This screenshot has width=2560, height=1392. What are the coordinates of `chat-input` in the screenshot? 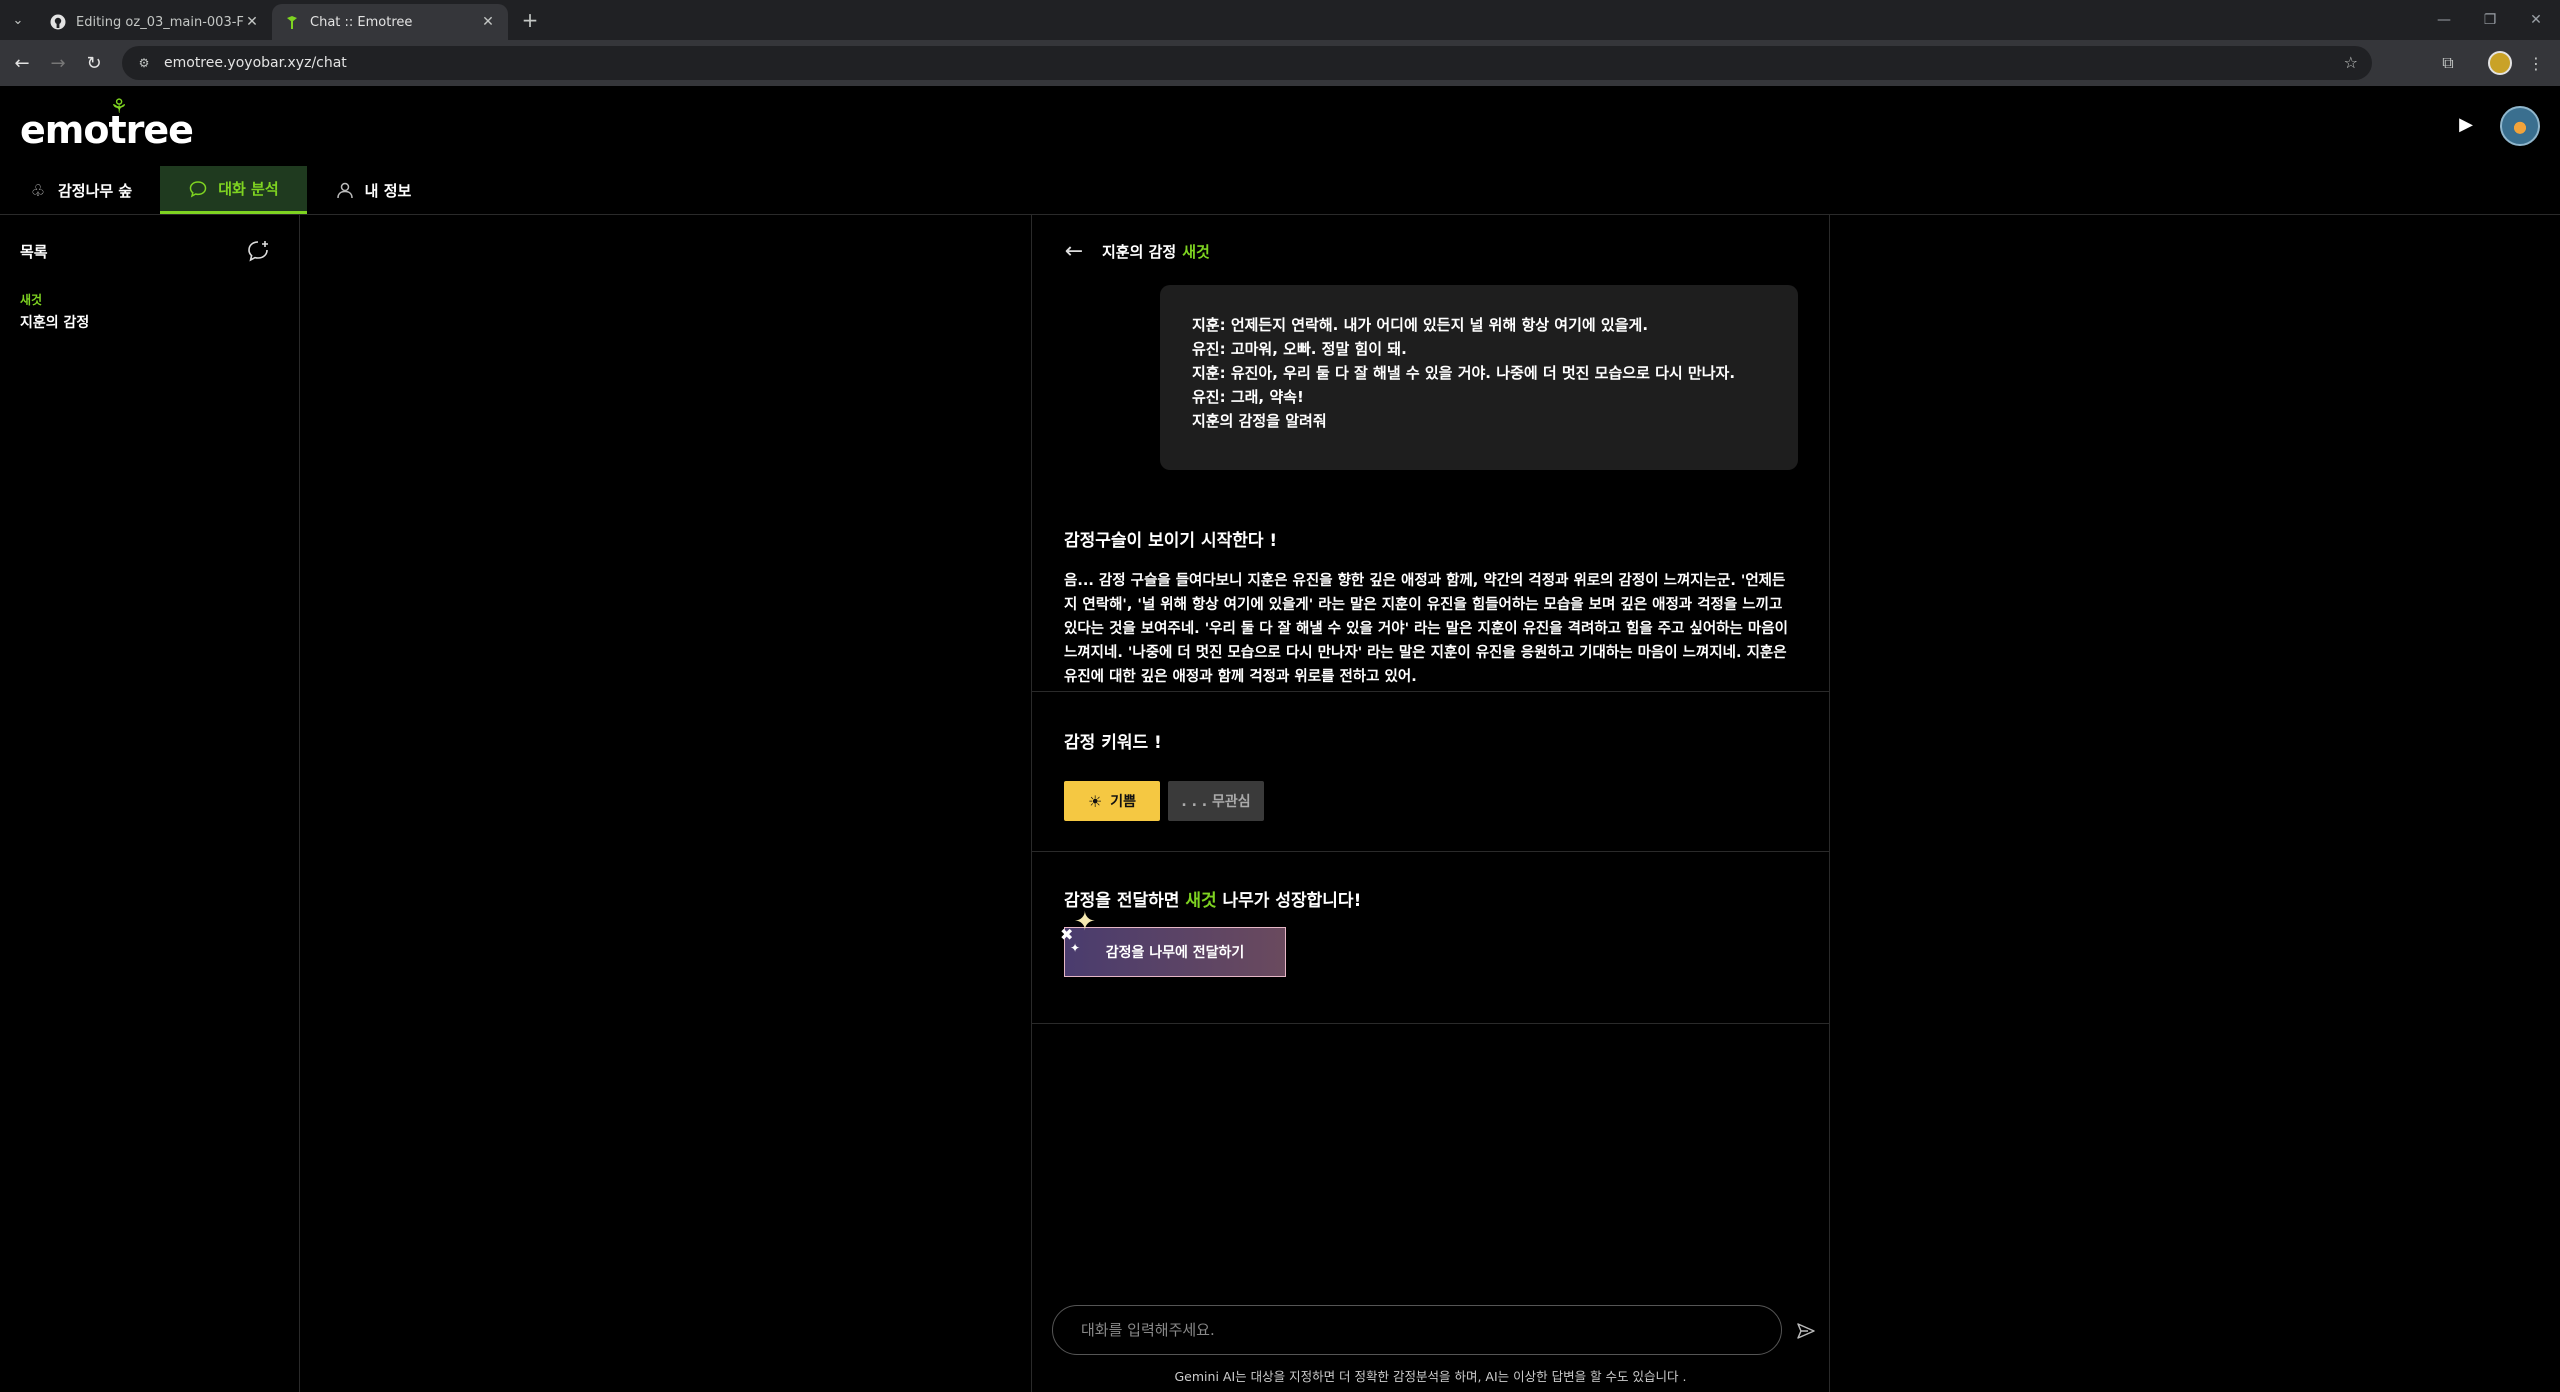 It's located at (1417, 1330).